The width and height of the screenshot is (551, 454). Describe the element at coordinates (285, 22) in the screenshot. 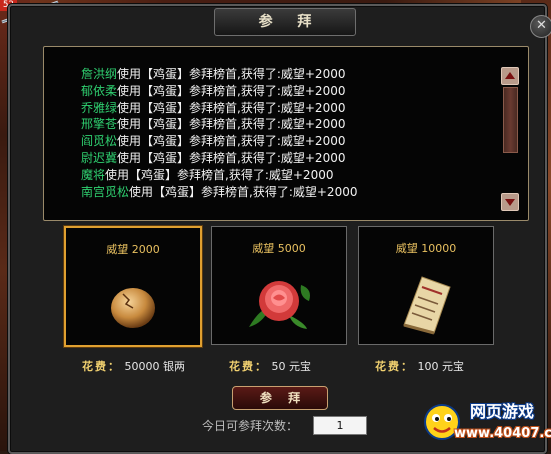

I see `dialog-title: 参 拜` at that location.